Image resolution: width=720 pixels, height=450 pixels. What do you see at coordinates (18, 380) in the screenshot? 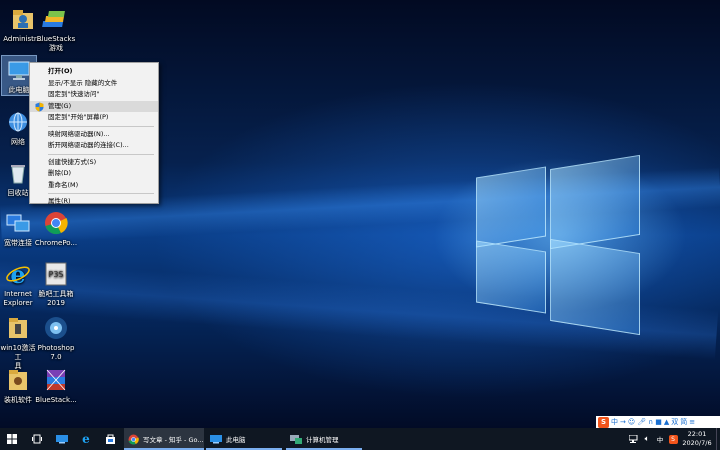
I see `software-folder-icon` at bounding box center [18, 380].